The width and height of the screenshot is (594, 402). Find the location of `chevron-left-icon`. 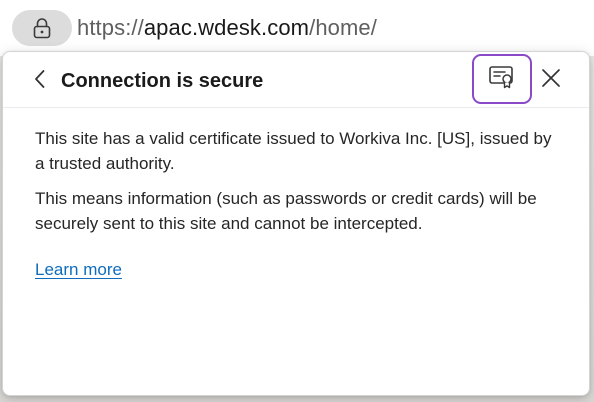

chevron-left-icon is located at coordinates (40, 81).